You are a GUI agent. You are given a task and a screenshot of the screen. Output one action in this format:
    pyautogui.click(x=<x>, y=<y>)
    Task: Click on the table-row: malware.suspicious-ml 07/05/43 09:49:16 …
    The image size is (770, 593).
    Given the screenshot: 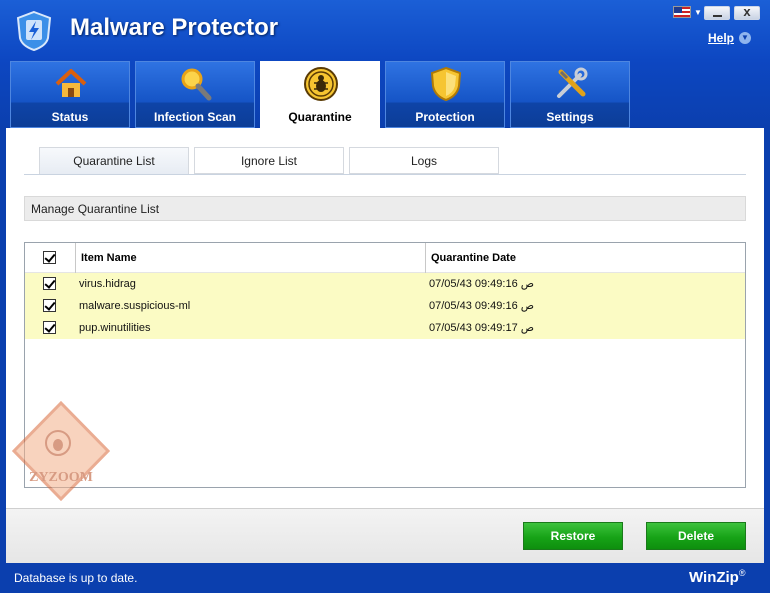 What is the action you would take?
    pyautogui.click(x=385, y=306)
    